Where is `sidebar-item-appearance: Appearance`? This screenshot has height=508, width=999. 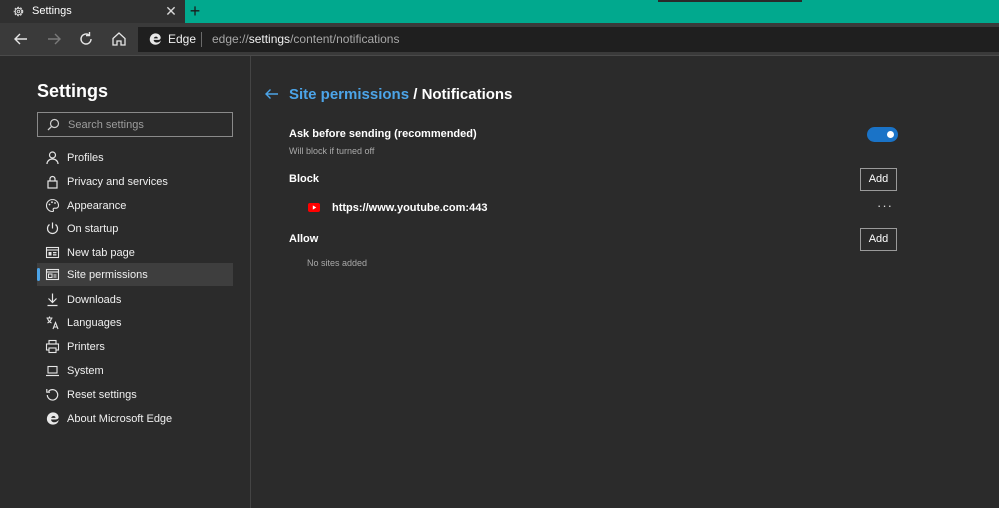 sidebar-item-appearance: Appearance is located at coordinates (135, 205).